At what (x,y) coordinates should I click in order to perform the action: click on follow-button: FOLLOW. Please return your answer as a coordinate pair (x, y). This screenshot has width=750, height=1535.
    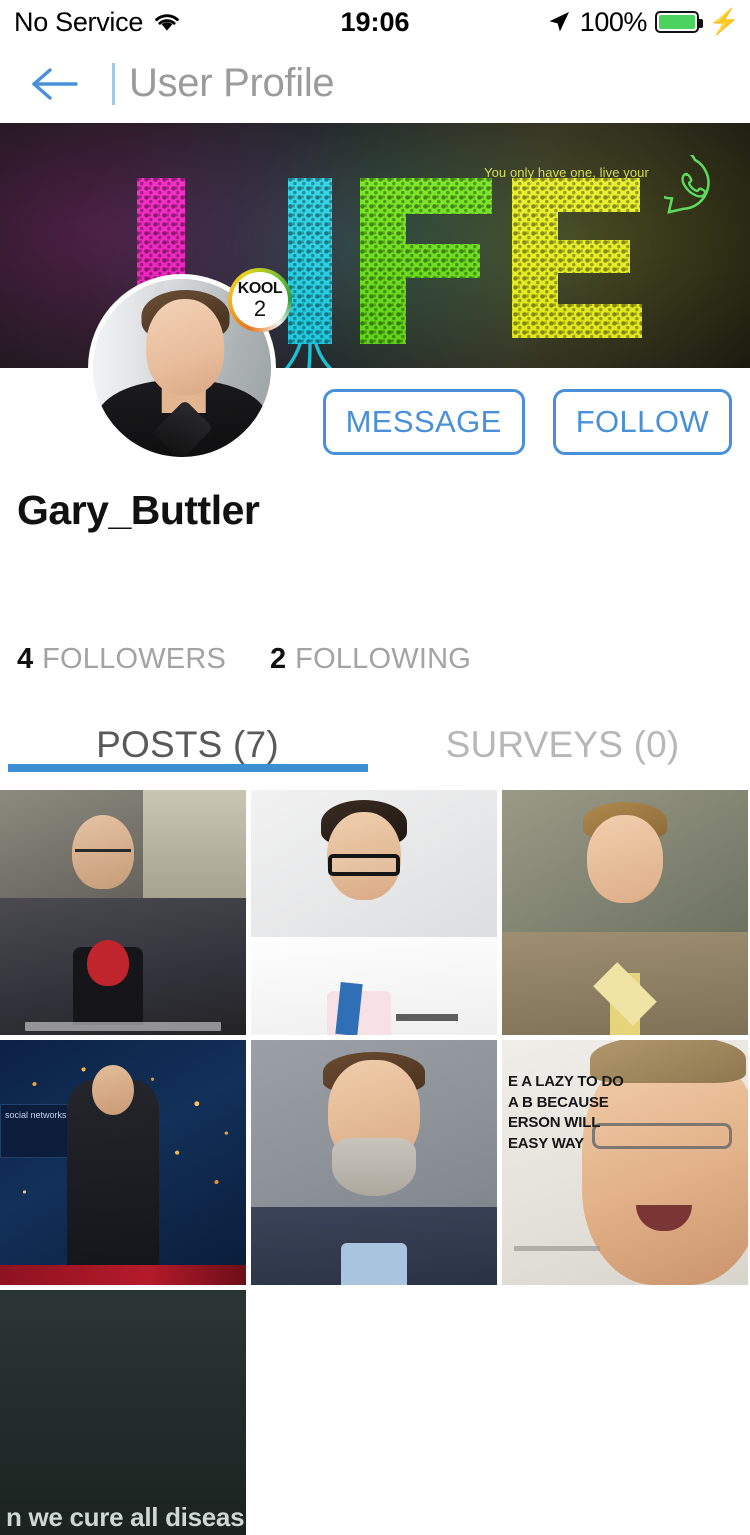
    Looking at the image, I should click on (642, 422).